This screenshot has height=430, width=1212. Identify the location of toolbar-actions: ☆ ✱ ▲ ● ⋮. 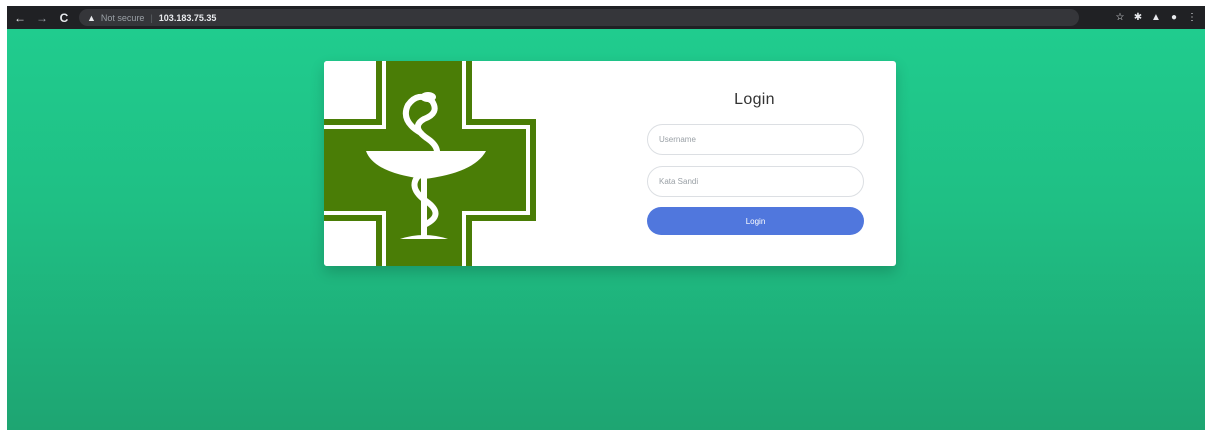
(1158, 18).